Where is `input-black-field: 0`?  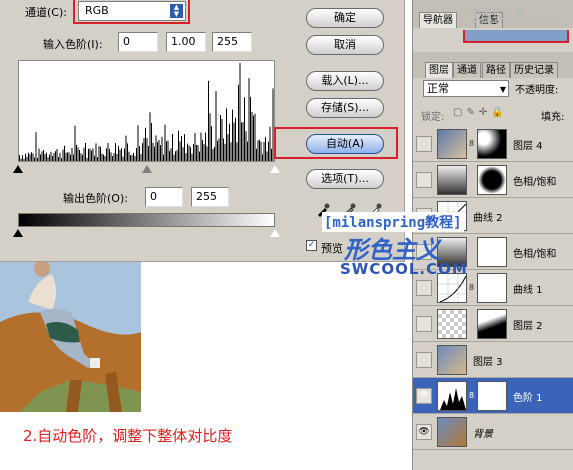
input-black-field: 0 is located at coordinates (138, 42).